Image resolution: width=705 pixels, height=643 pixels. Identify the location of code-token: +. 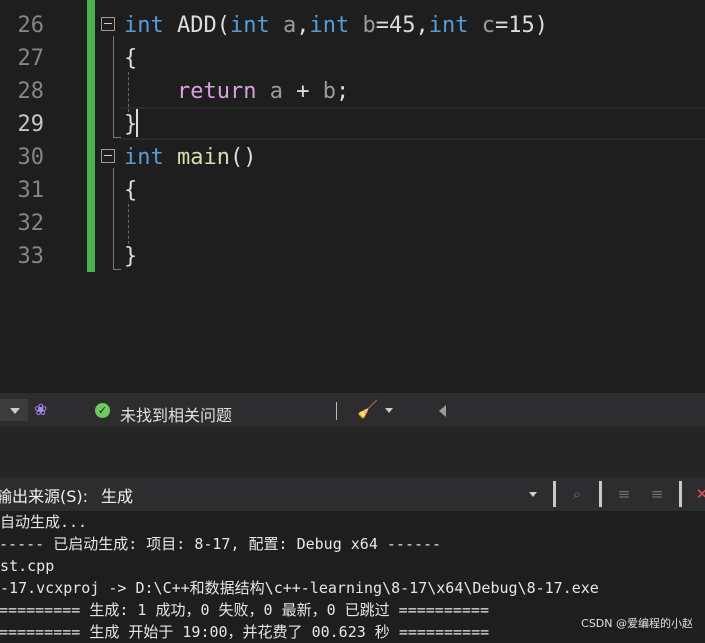
(302, 91).